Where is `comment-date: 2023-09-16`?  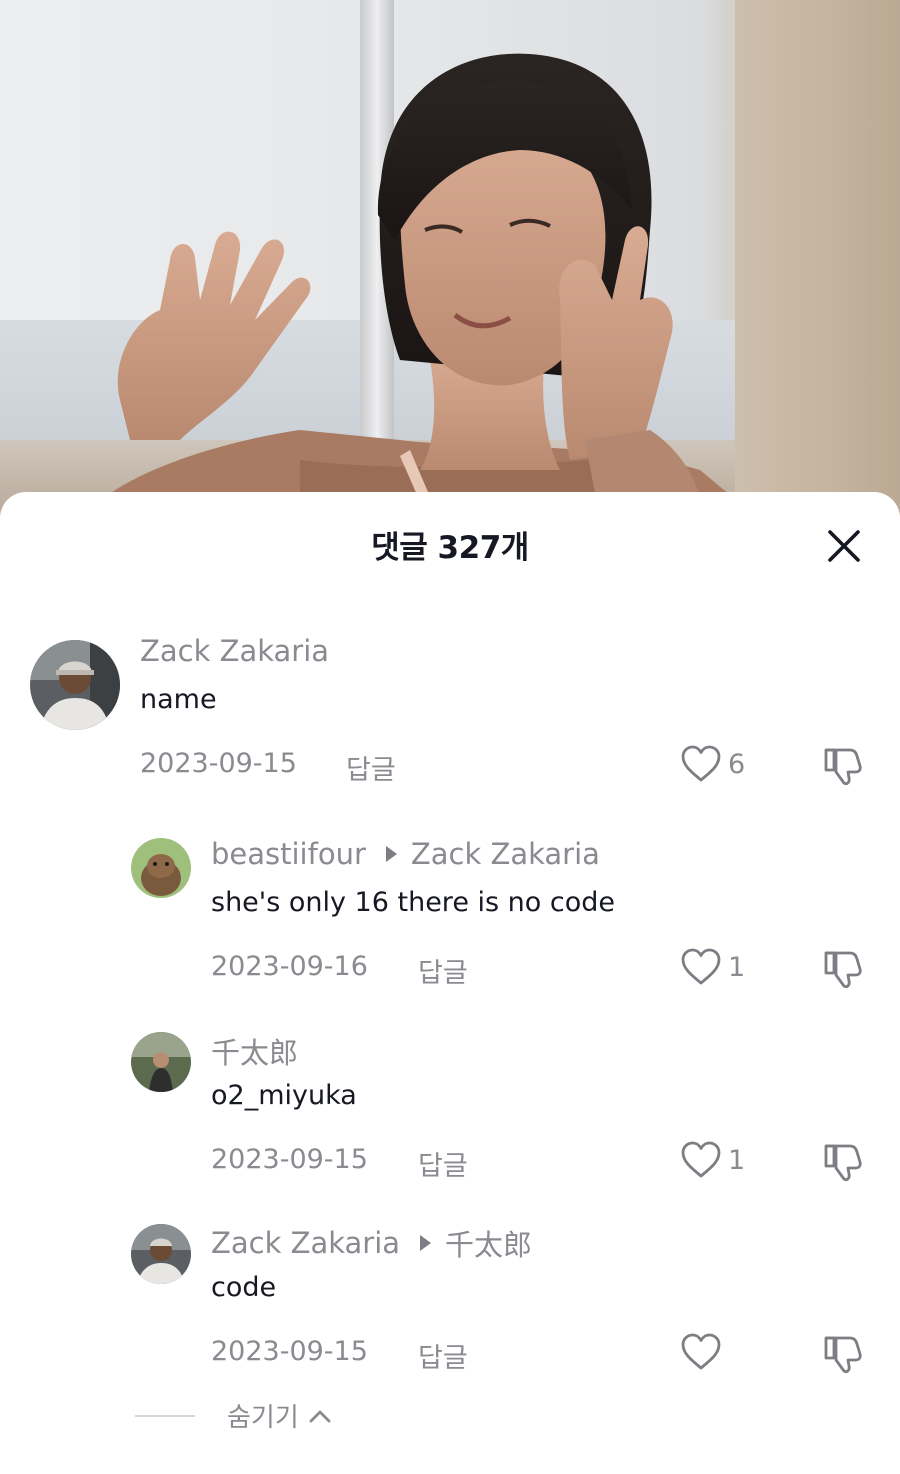
comment-date: 2023-09-16 is located at coordinates (289, 966).